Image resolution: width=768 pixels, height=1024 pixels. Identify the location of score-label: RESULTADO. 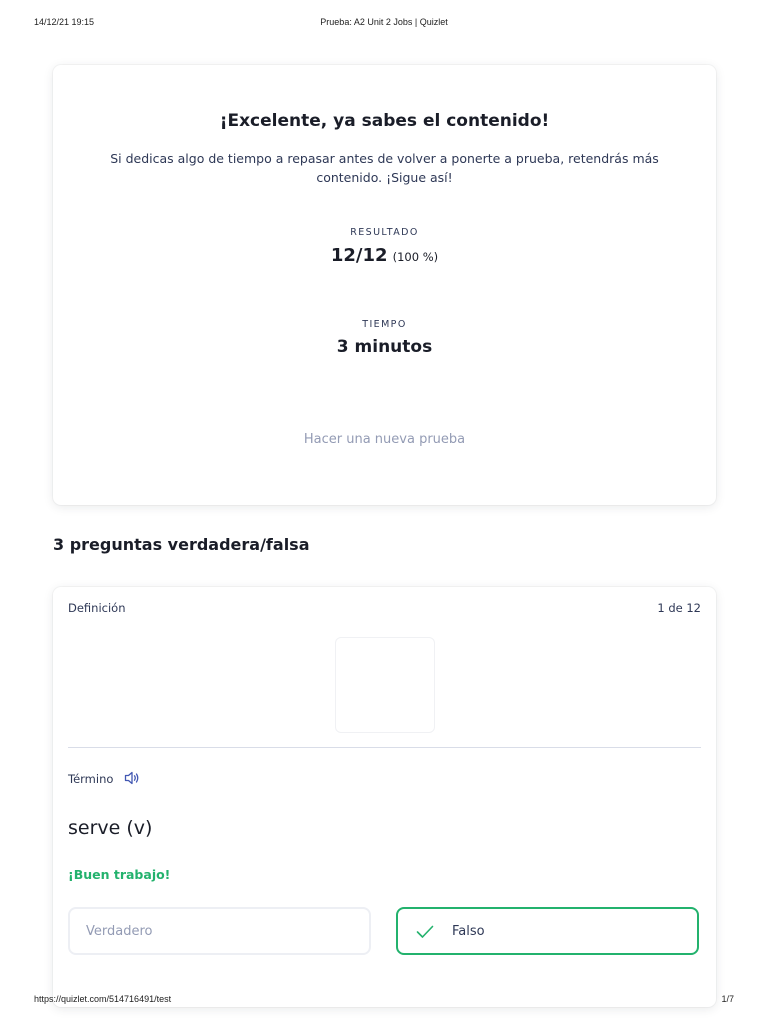
(384, 232).